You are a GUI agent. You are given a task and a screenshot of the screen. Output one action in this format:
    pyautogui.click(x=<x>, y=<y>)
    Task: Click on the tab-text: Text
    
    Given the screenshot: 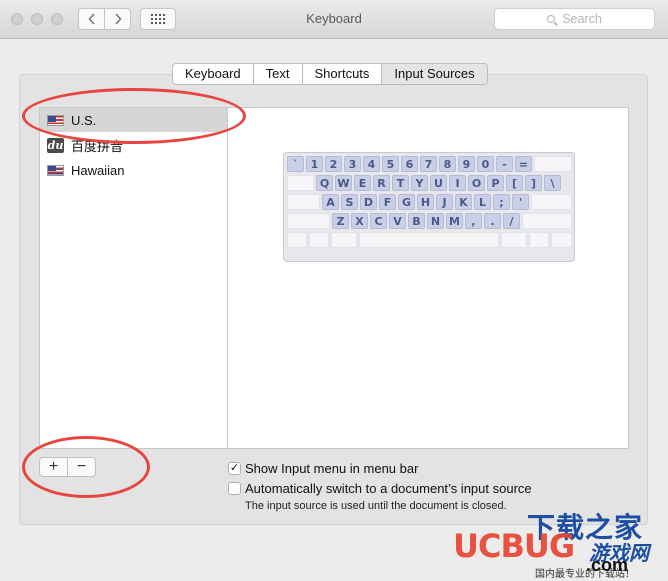 What is the action you would take?
    pyautogui.click(x=278, y=74)
    